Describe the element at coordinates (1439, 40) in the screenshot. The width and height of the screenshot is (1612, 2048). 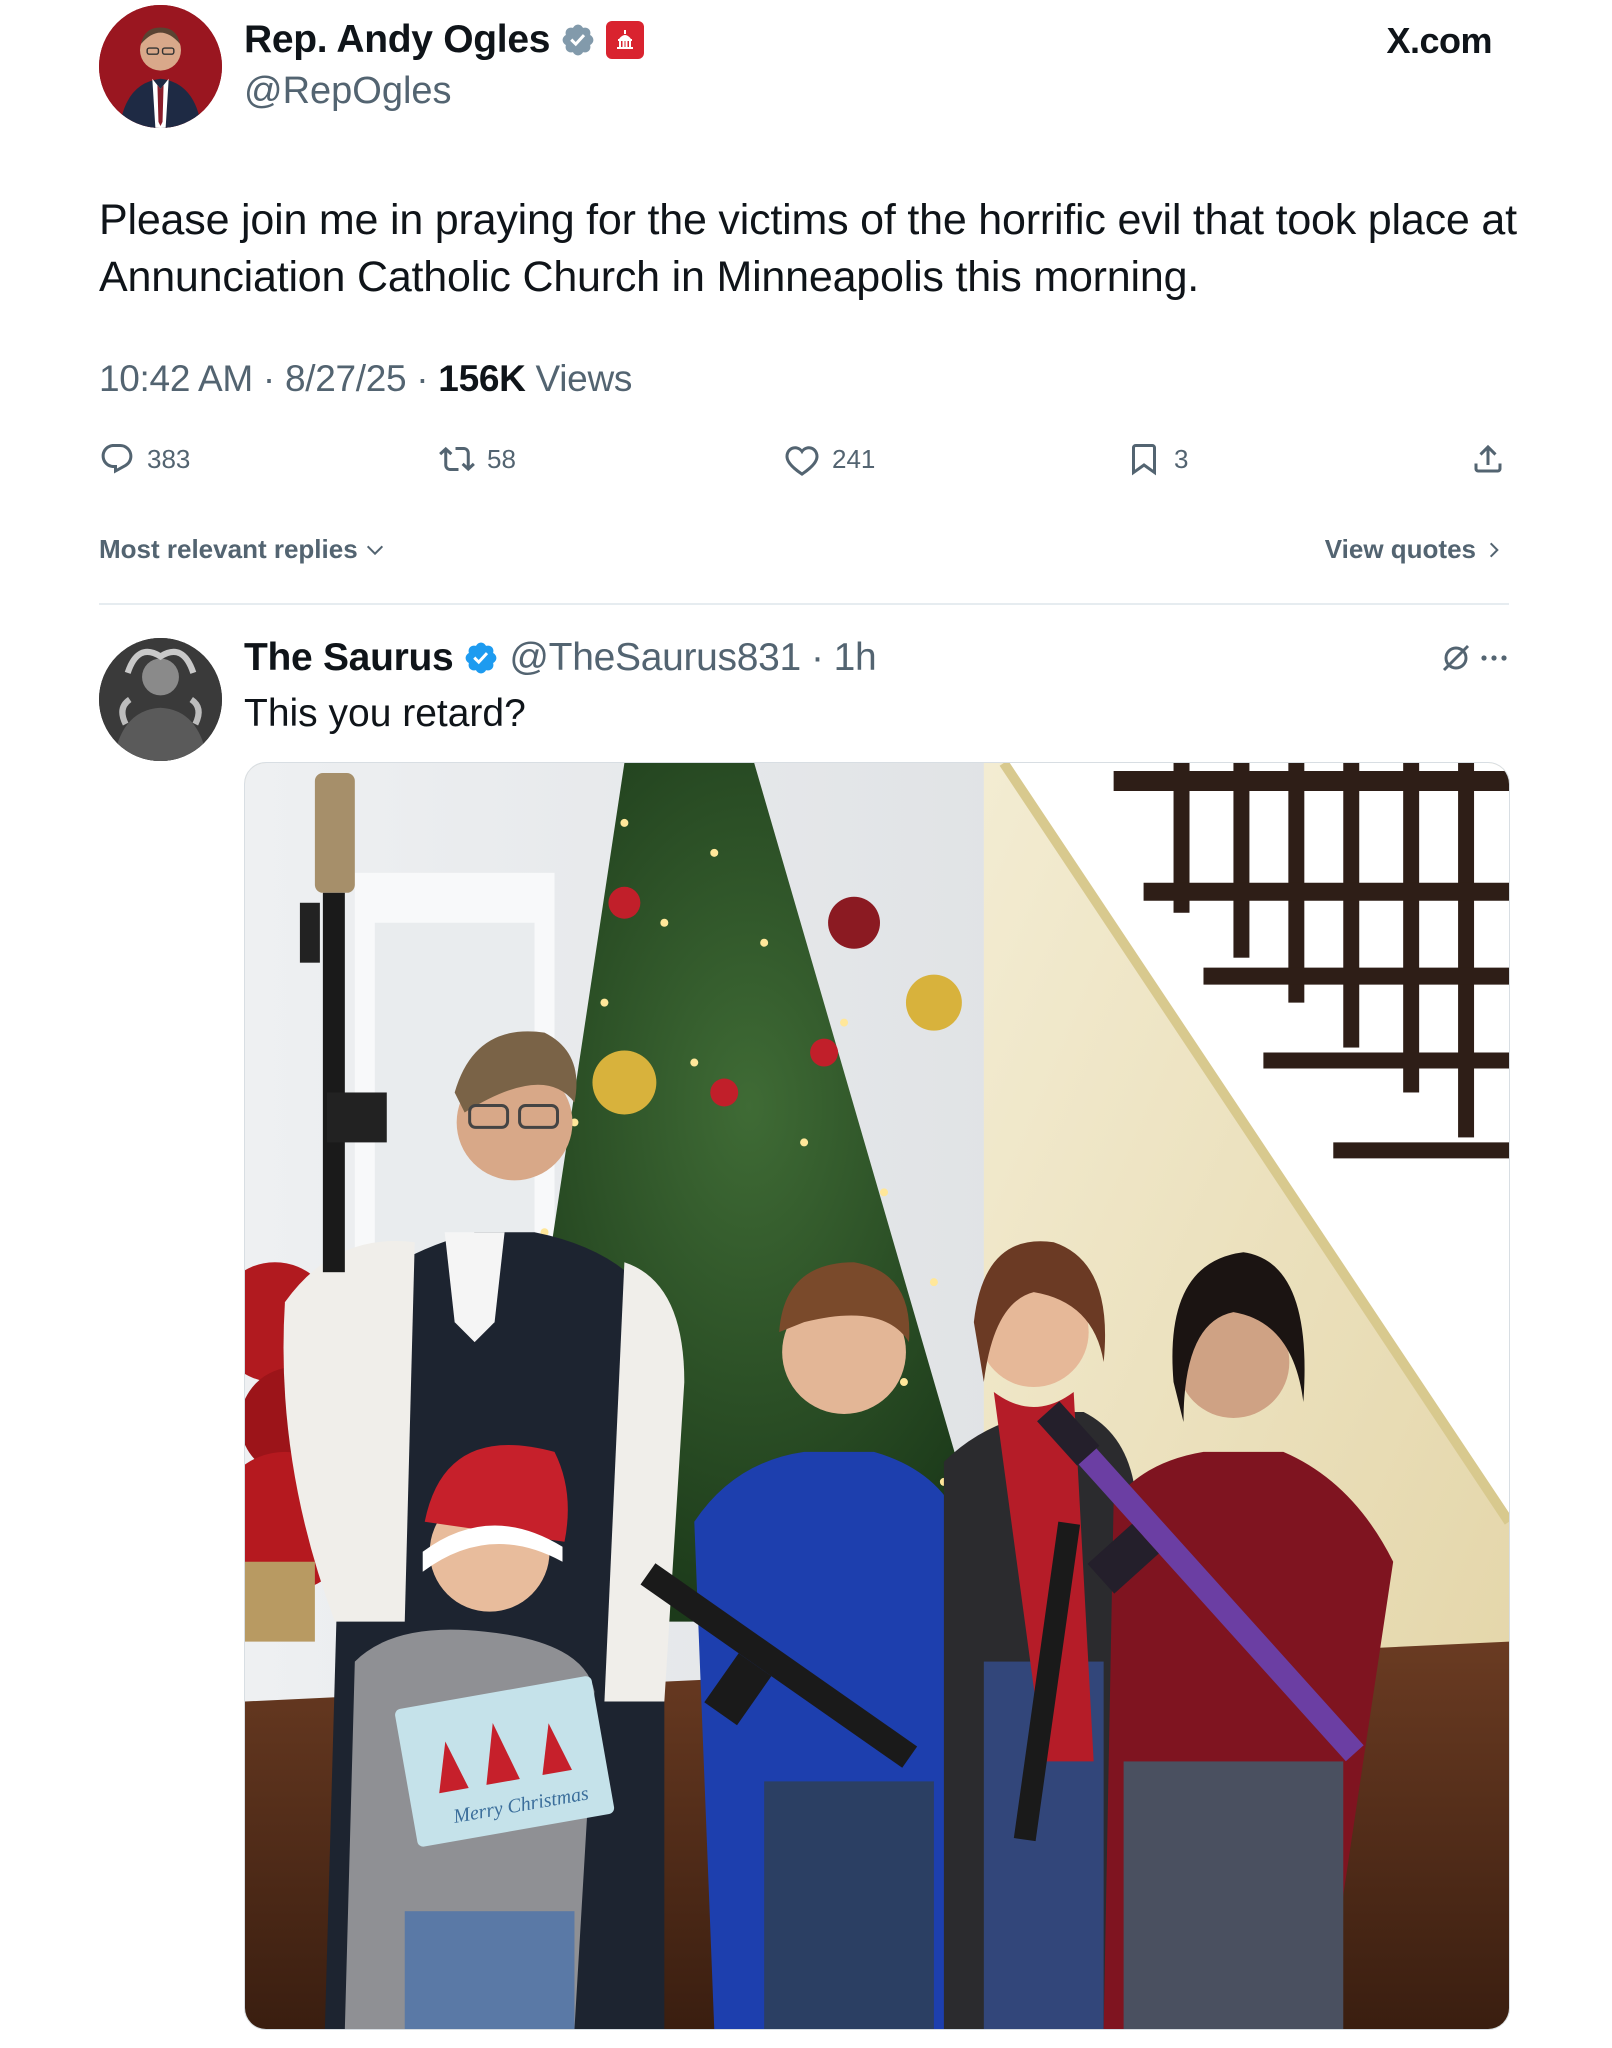
I see `brand-logo-text: X.com` at that location.